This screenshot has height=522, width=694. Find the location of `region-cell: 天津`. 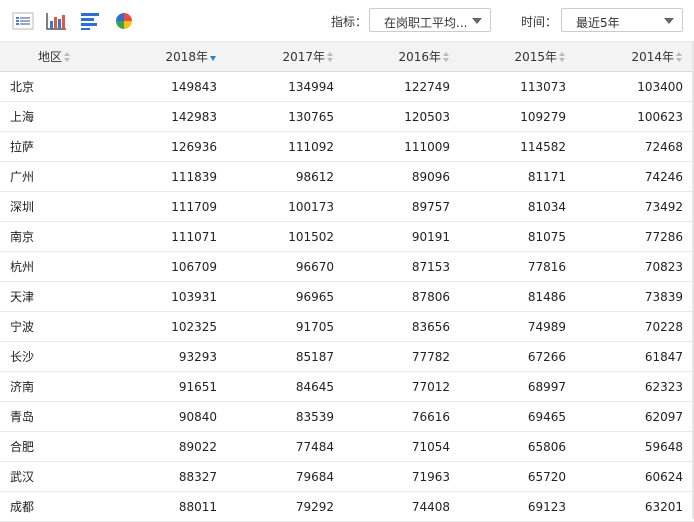

region-cell: 天津 is located at coordinates (55, 296).